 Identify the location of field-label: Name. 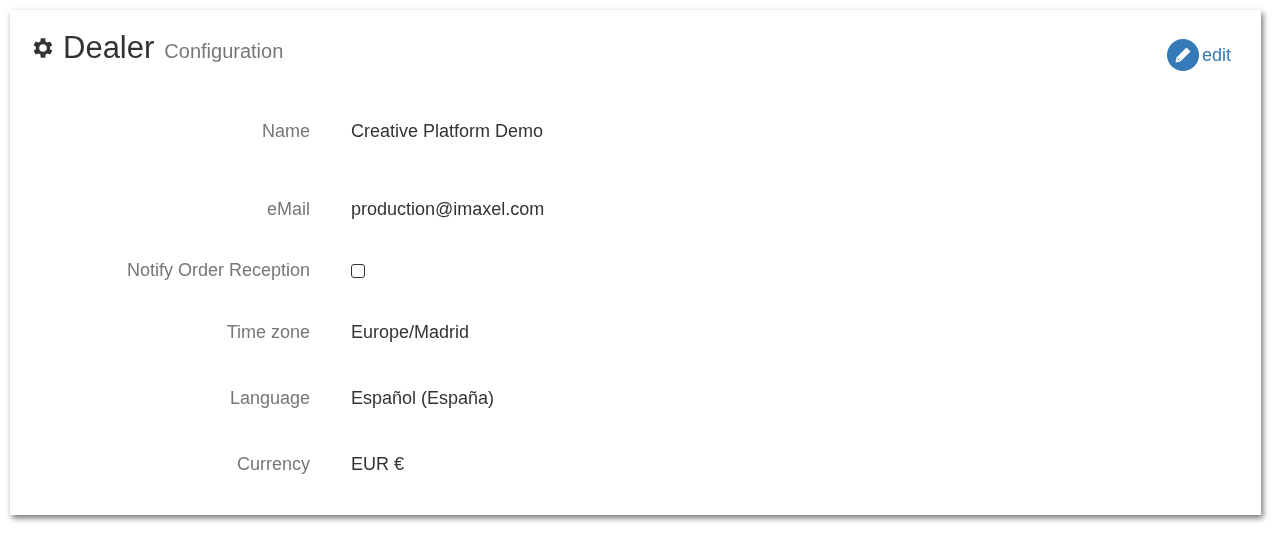
(285, 131).